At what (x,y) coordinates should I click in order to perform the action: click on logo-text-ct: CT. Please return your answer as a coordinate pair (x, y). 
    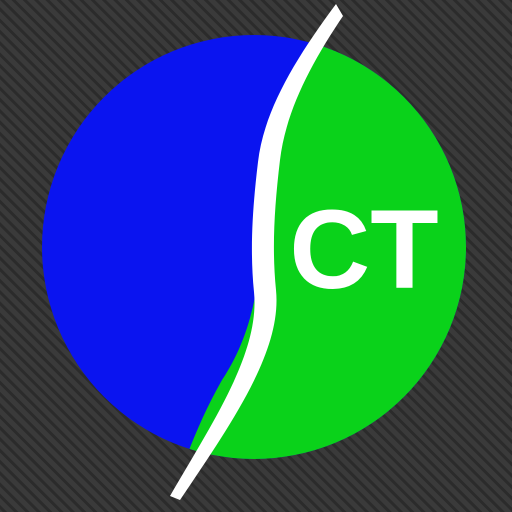
    Looking at the image, I should click on (363, 249).